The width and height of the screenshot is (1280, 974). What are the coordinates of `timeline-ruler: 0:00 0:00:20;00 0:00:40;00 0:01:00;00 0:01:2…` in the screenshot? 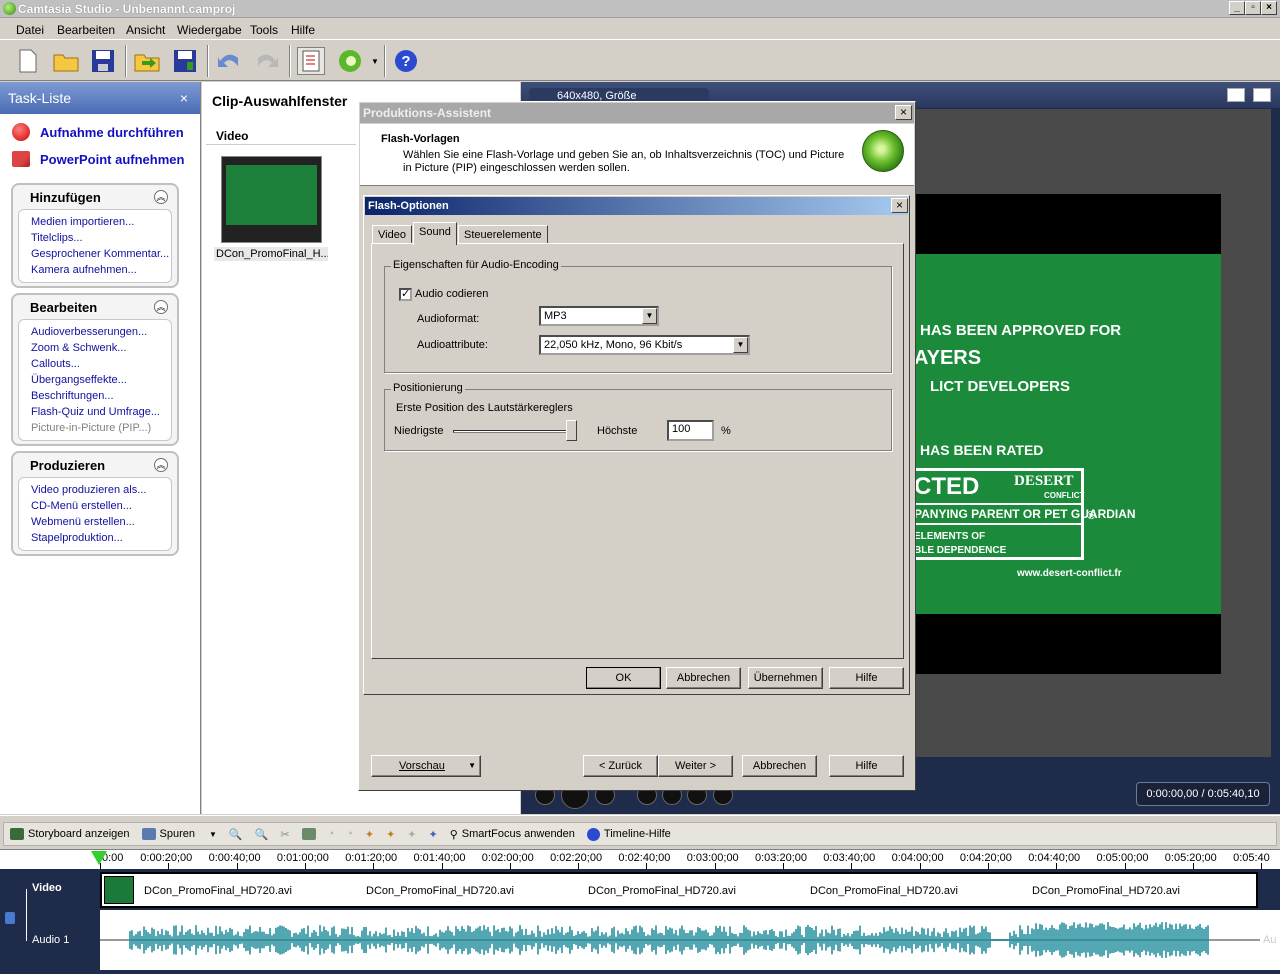 It's located at (640, 859).